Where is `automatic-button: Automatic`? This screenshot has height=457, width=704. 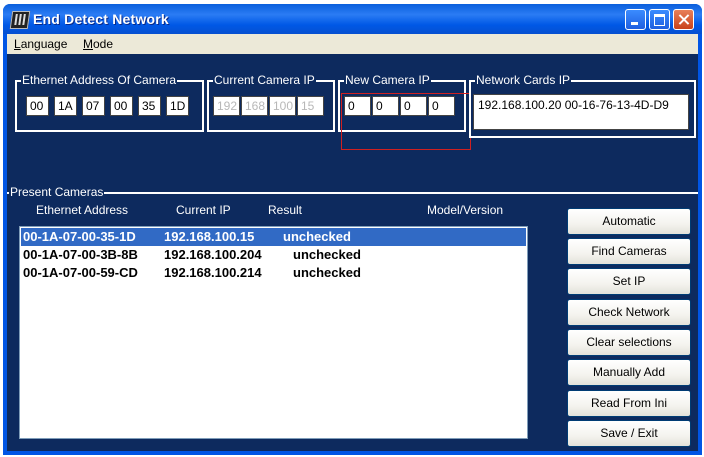 automatic-button: Automatic is located at coordinates (629, 221).